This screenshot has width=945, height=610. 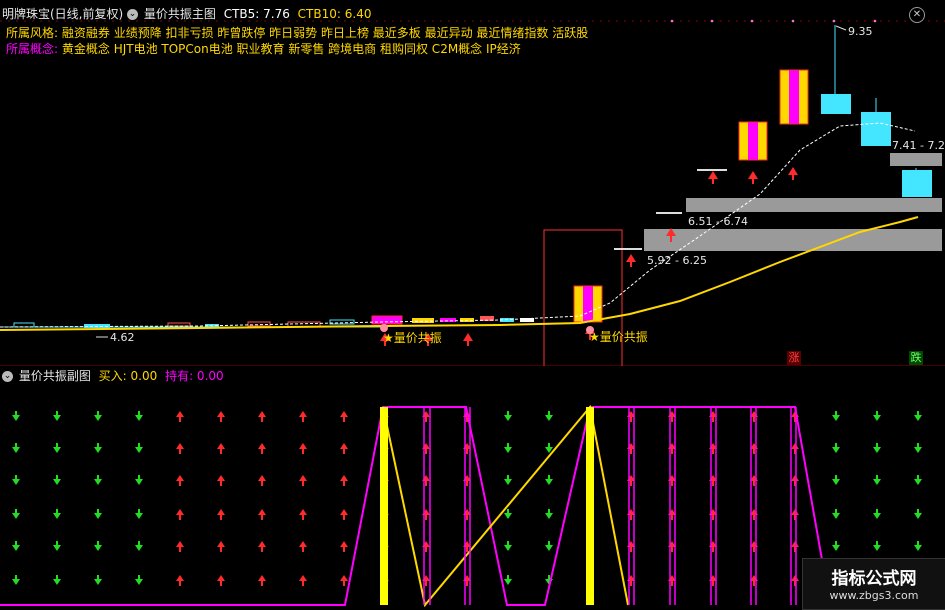 What do you see at coordinates (814, 205) in the screenshot?
I see `price-zone-mid` at bounding box center [814, 205].